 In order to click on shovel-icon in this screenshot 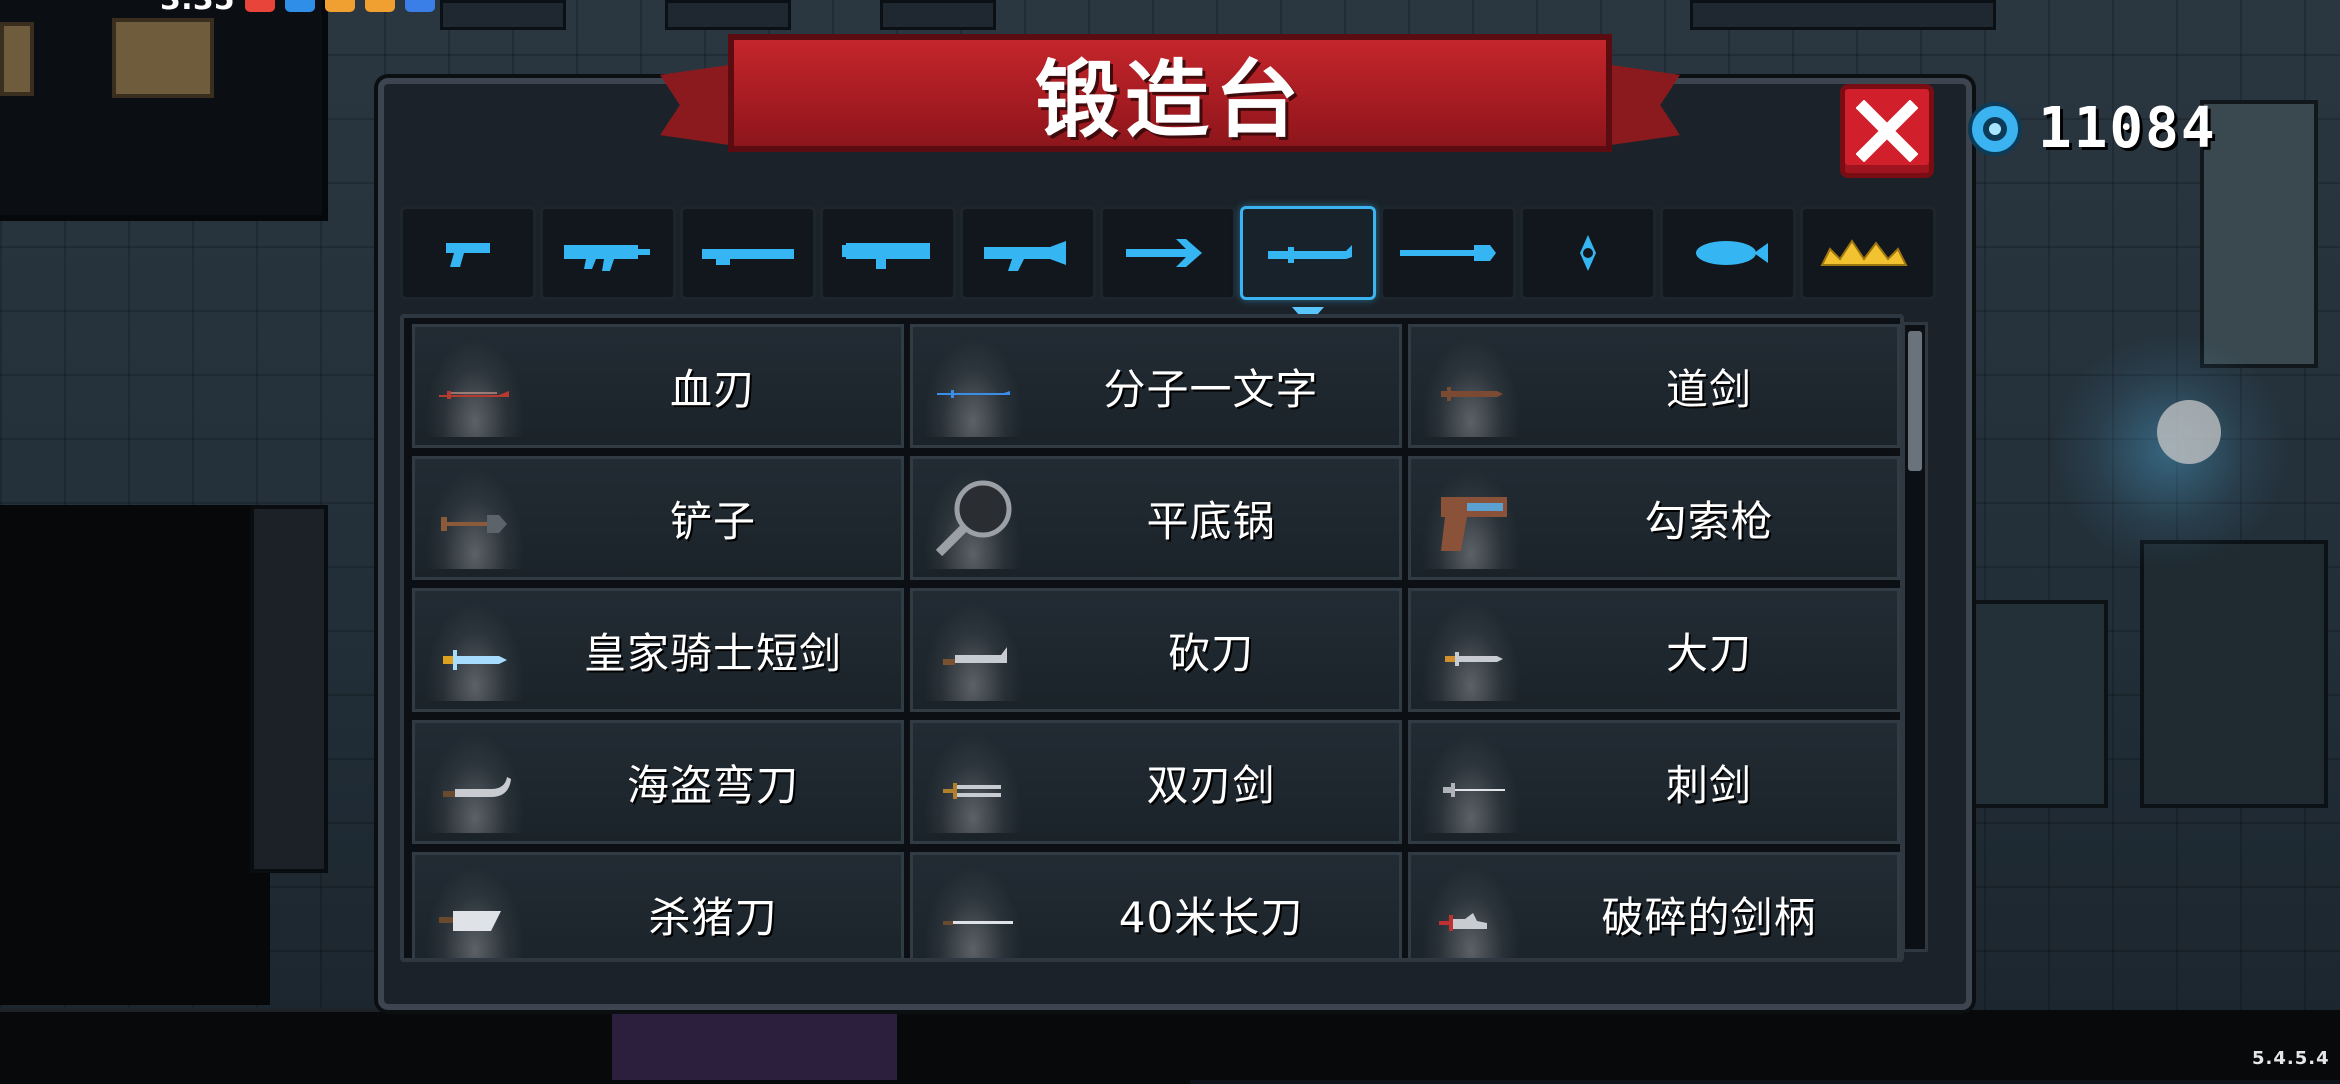, I will do `click(474, 524)`.